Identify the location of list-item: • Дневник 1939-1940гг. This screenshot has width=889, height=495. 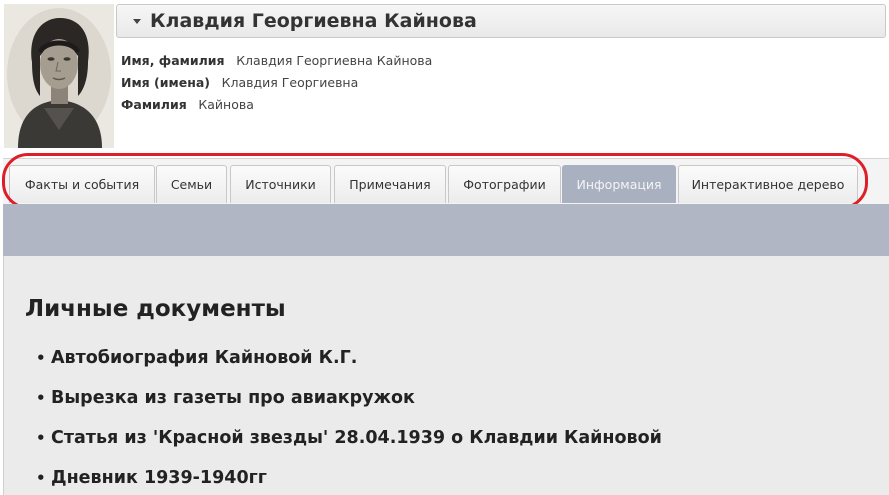
(349, 479).